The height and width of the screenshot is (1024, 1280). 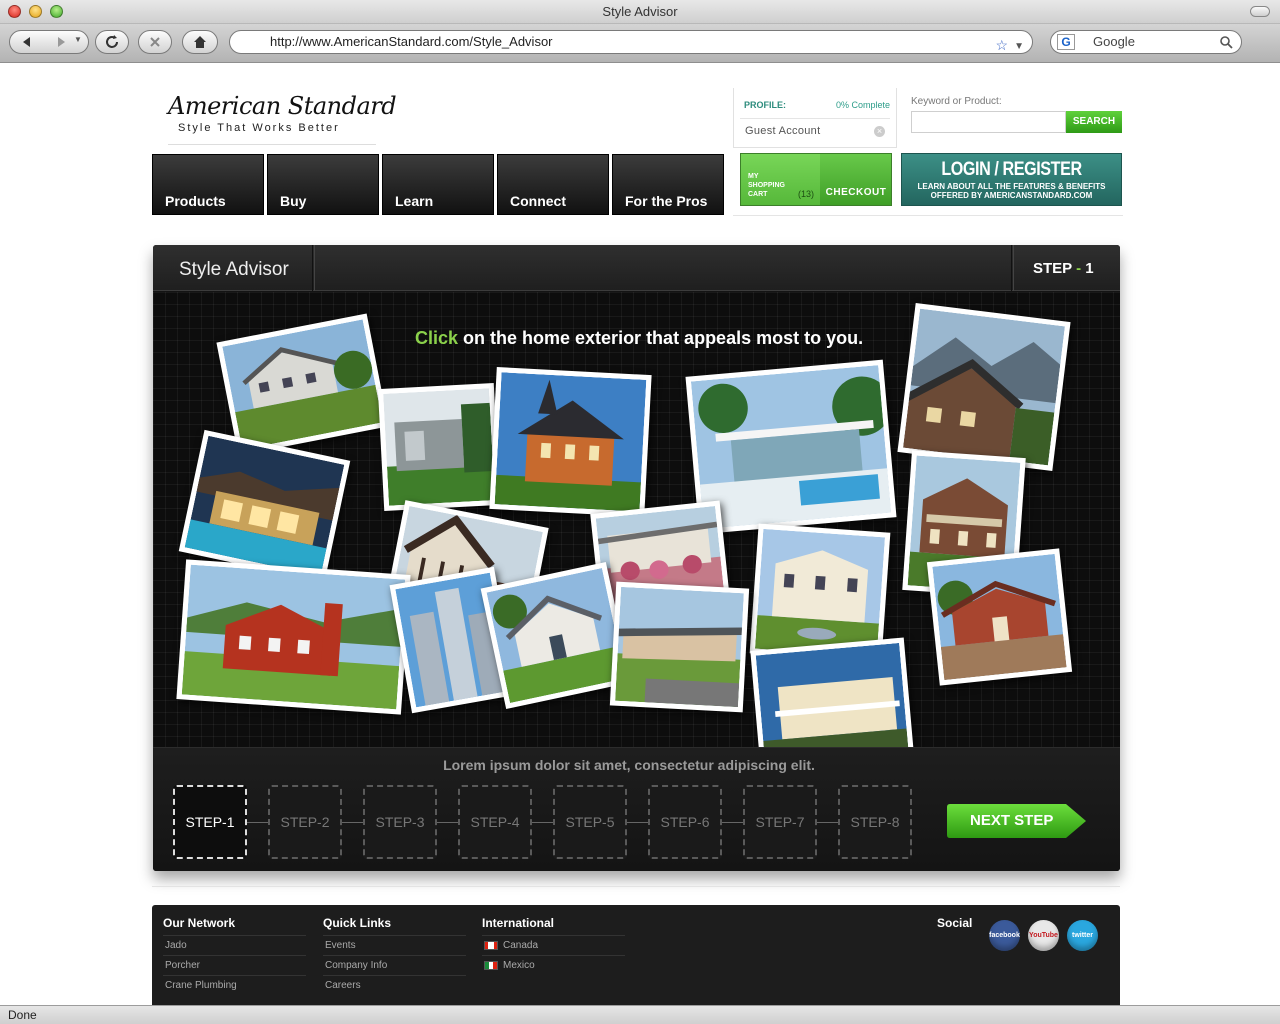 I want to click on window-title: Style Advisor, so click(x=640, y=11).